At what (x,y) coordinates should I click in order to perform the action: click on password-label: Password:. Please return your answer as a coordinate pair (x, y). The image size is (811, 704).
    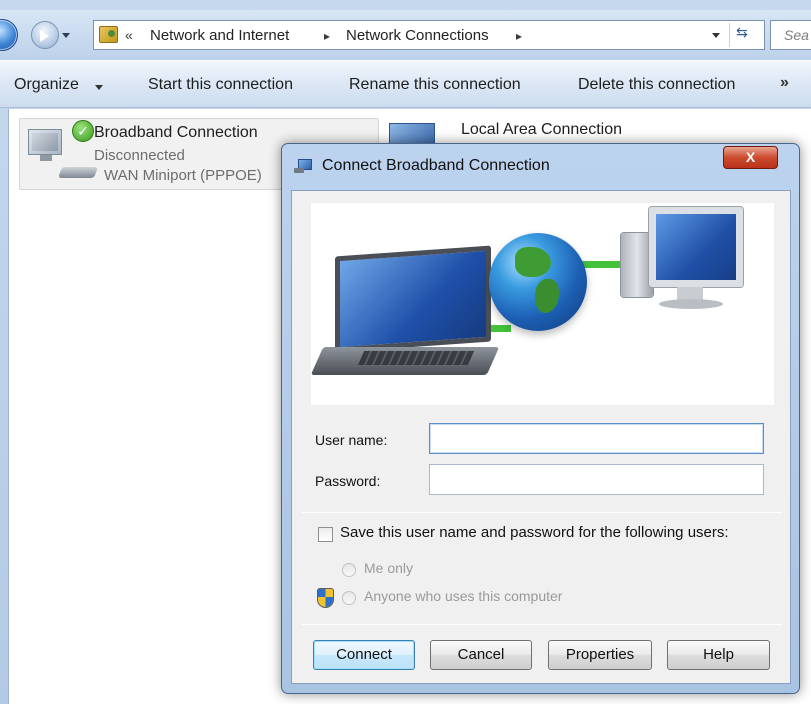
    Looking at the image, I should click on (348, 481).